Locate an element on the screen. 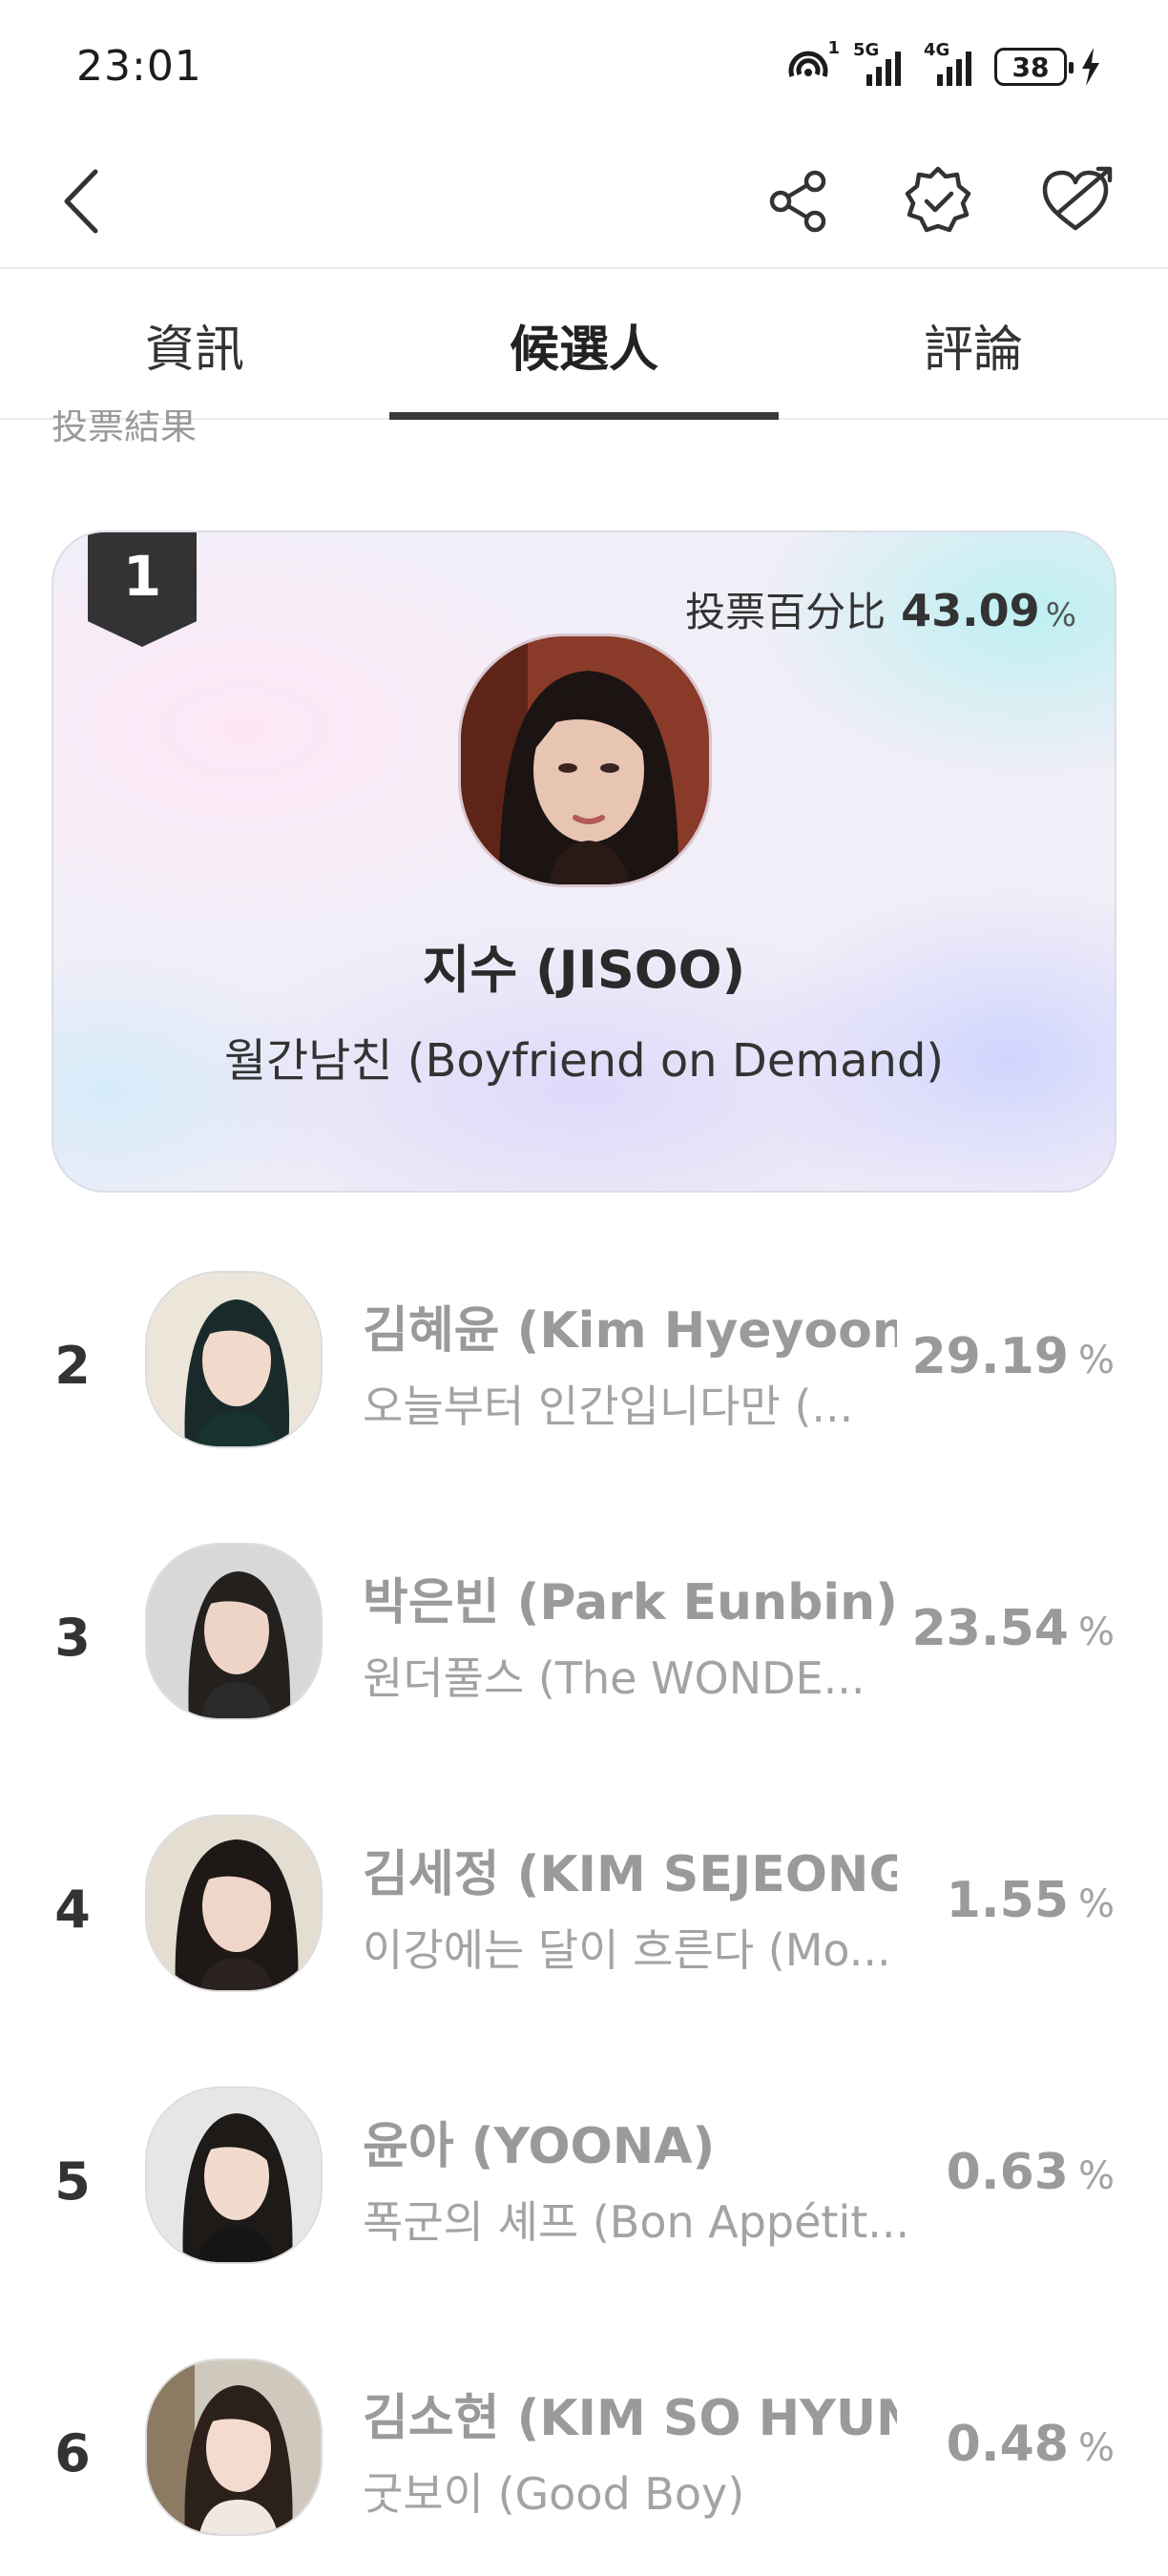  tab-candidates: 候選人 is located at coordinates (584, 345).